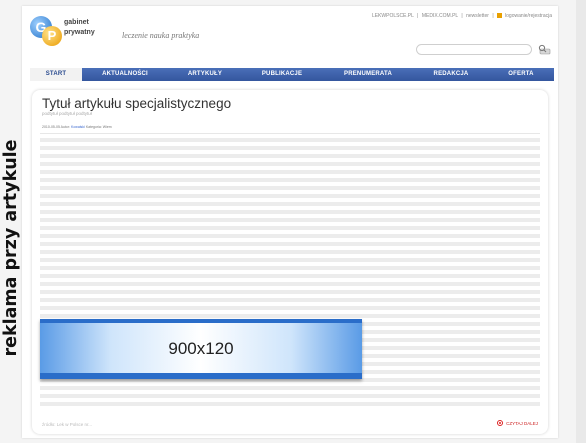 The image size is (586, 443). I want to click on nav-item-artykuly: ARTYKUŁY, so click(205, 74).